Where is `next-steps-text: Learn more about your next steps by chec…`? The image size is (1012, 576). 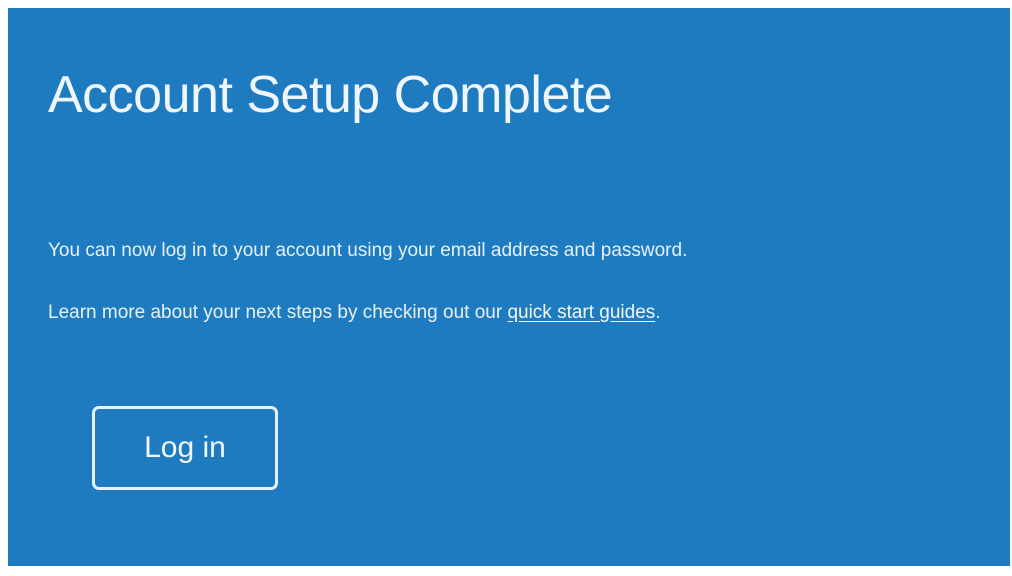
next-steps-text: Learn more about your next steps by chec… is located at coordinates (354, 313).